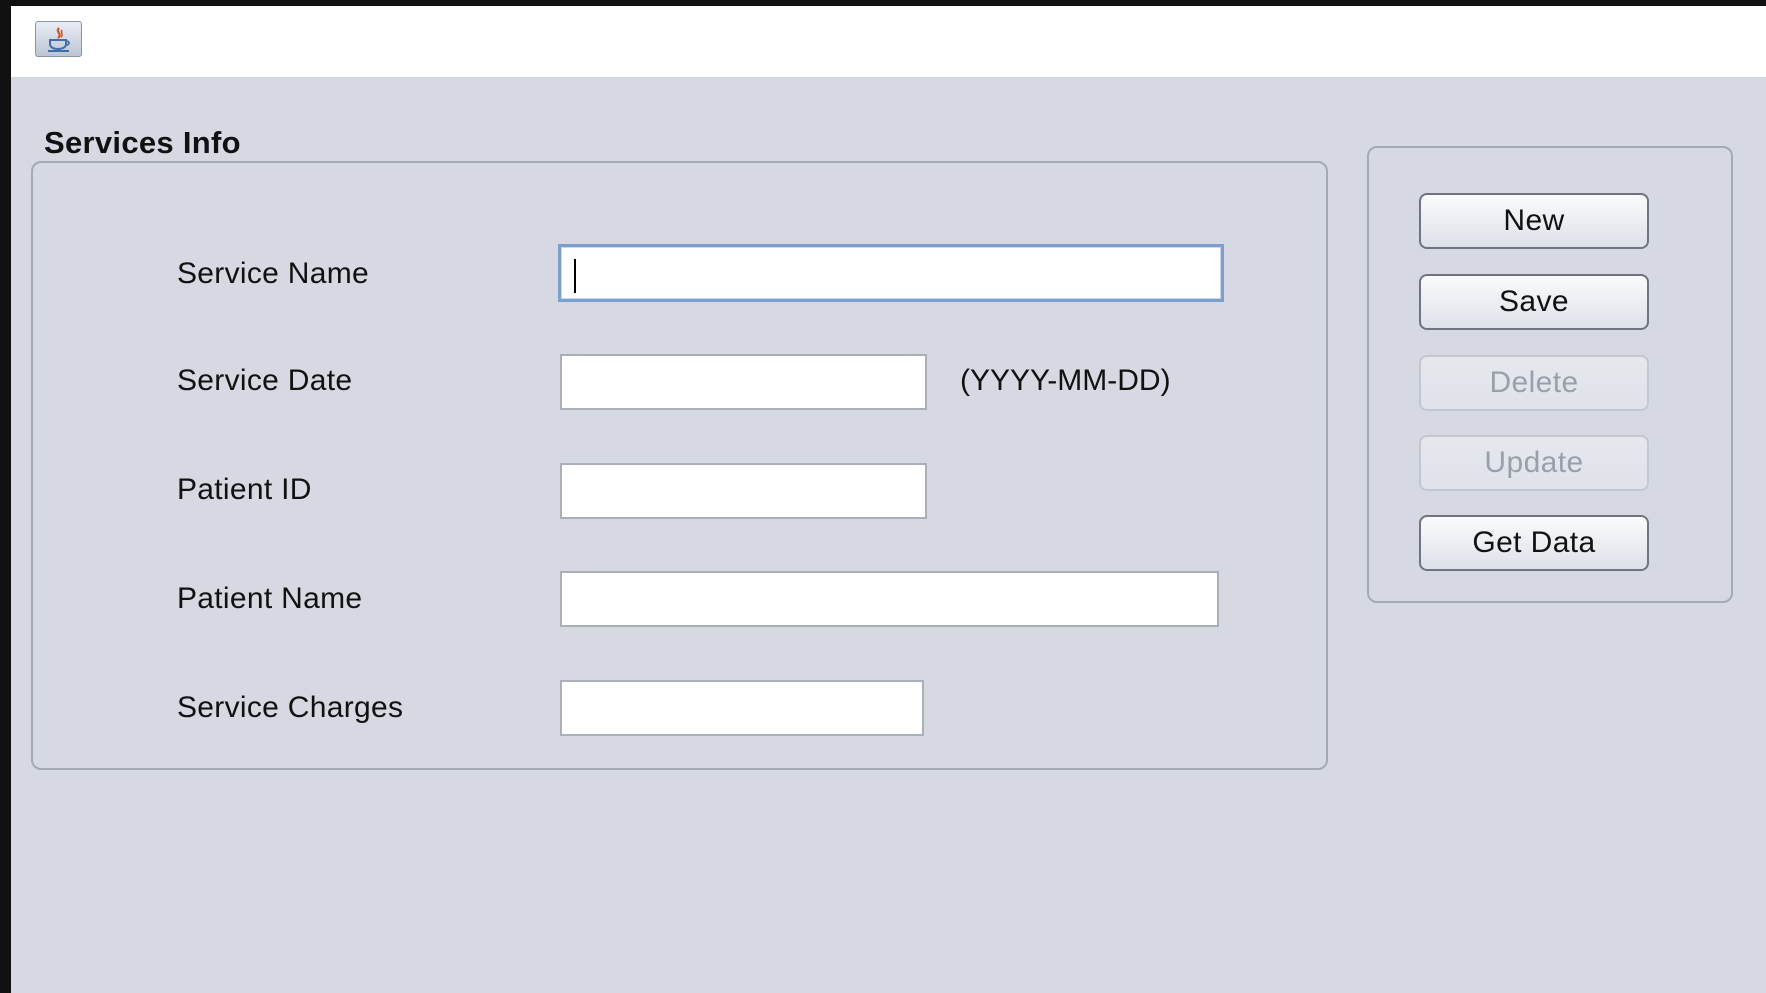 The height and width of the screenshot is (993, 1766). What do you see at coordinates (743, 491) in the screenshot?
I see `patient-id-input` at bounding box center [743, 491].